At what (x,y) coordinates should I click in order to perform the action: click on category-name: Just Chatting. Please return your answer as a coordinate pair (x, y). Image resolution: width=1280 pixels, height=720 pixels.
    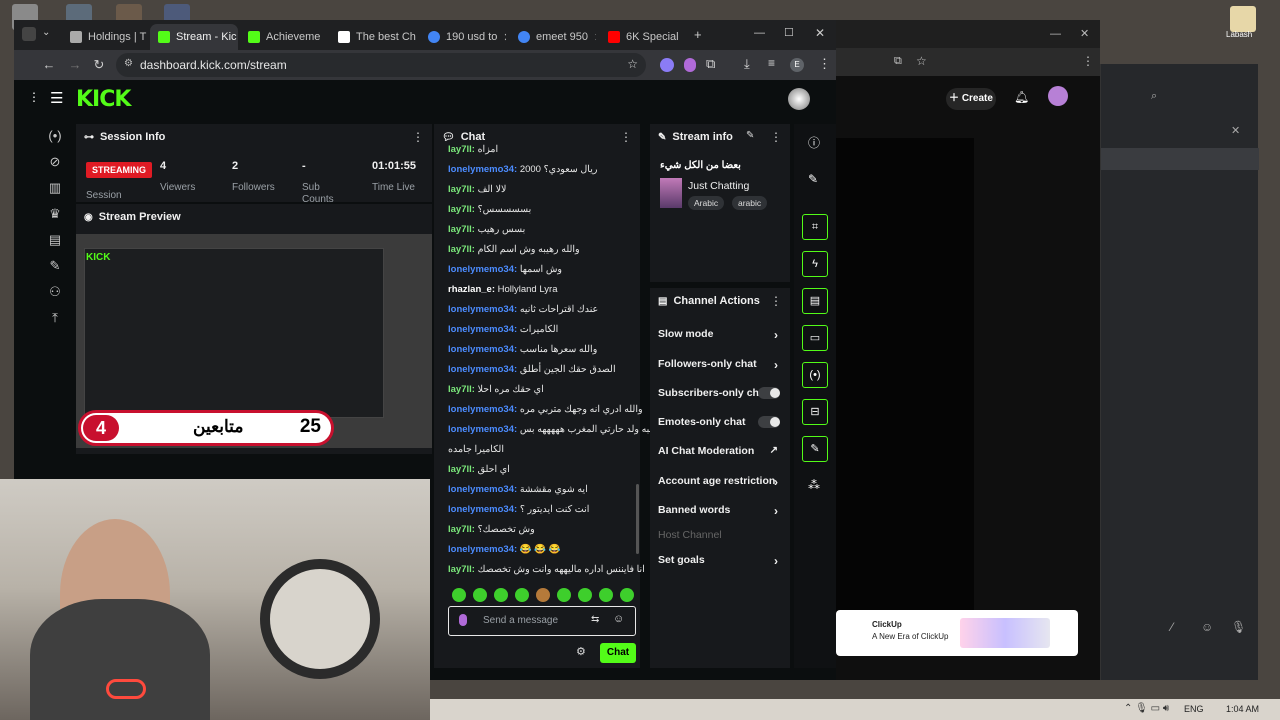
    Looking at the image, I should click on (718, 186).